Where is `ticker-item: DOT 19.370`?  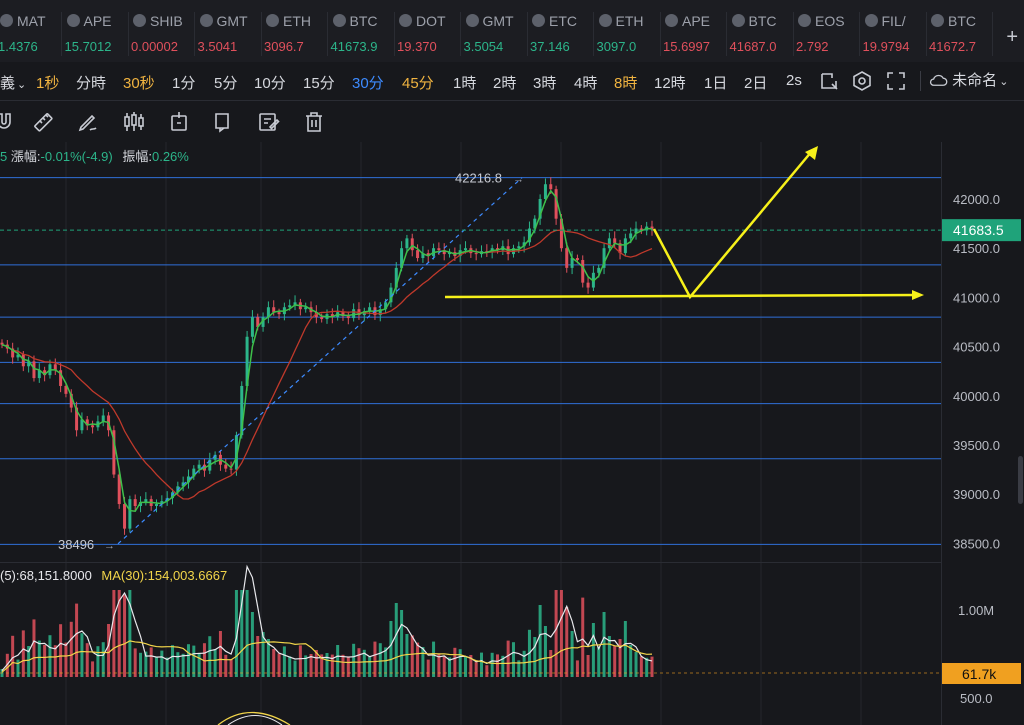 ticker-item: DOT 19.370 is located at coordinates (428, 34).